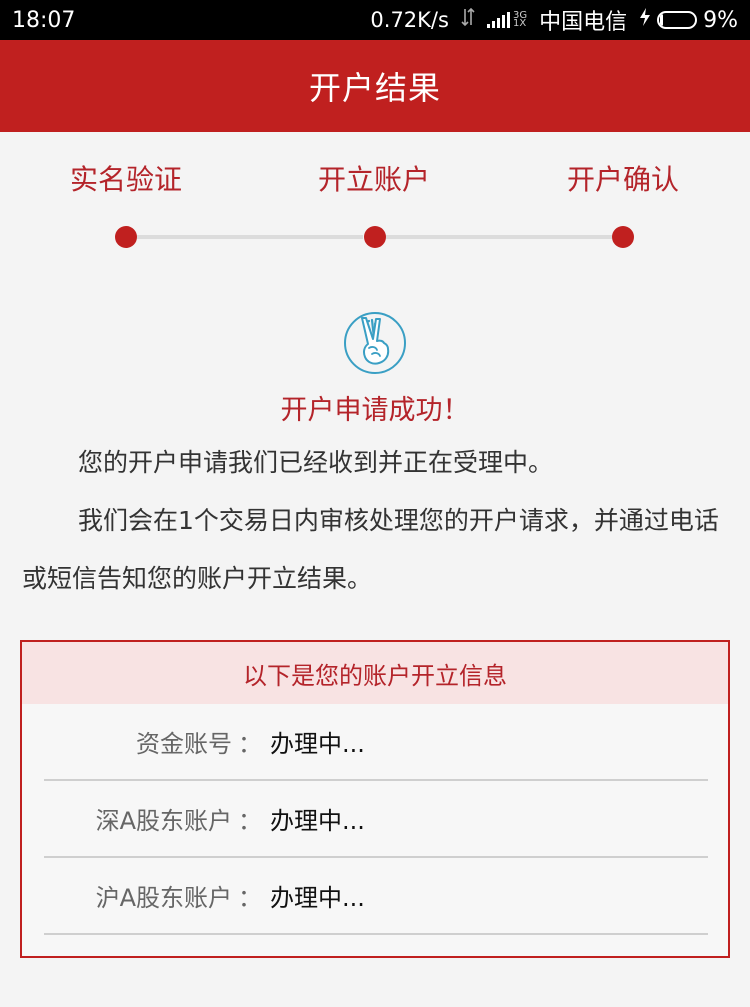 The image size is (750, 1007). I want to click on charging-icon, so click(645, 20).